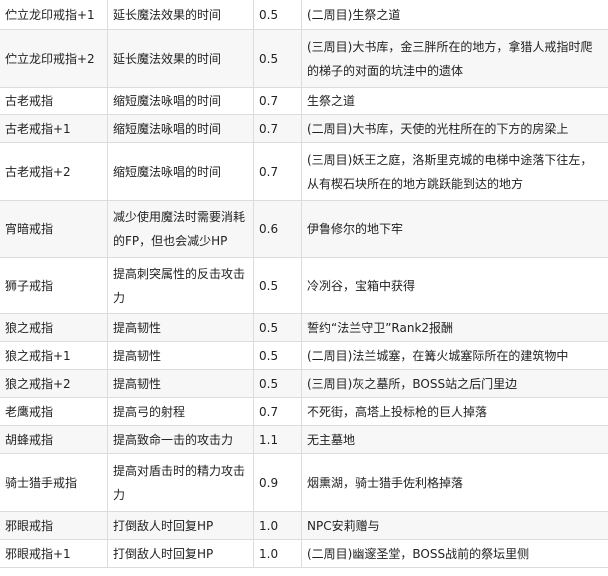 The width and height of the screenshot is (608, 576). What do you see at coordinates (454, 58) in the screenshot?
I see `ring-location: (三周目)大书库，金三胖所在的地方，拿猎人戒指时爬的梯子的对面的坑洼中的遗体` at bounding box center [454, 58].